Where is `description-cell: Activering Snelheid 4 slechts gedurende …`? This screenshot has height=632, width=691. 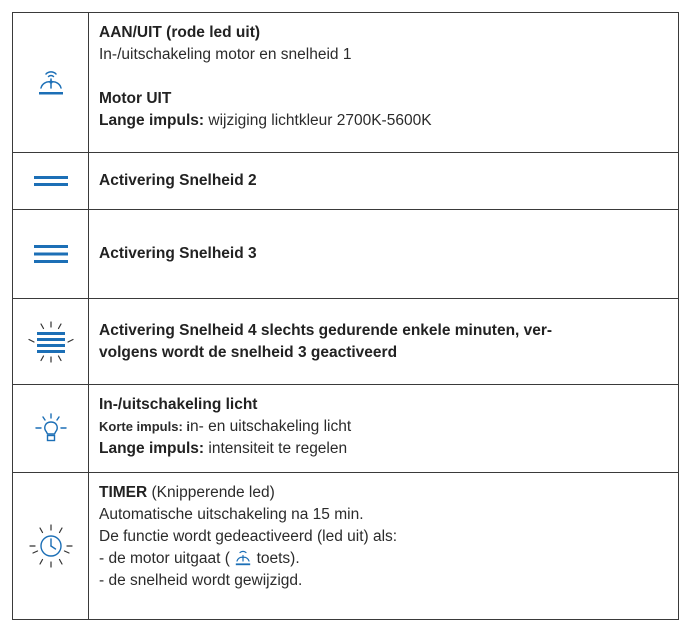
description-cell: Activering Snelheid 4 slechts gedurende … is located at coordinates (383, 341).